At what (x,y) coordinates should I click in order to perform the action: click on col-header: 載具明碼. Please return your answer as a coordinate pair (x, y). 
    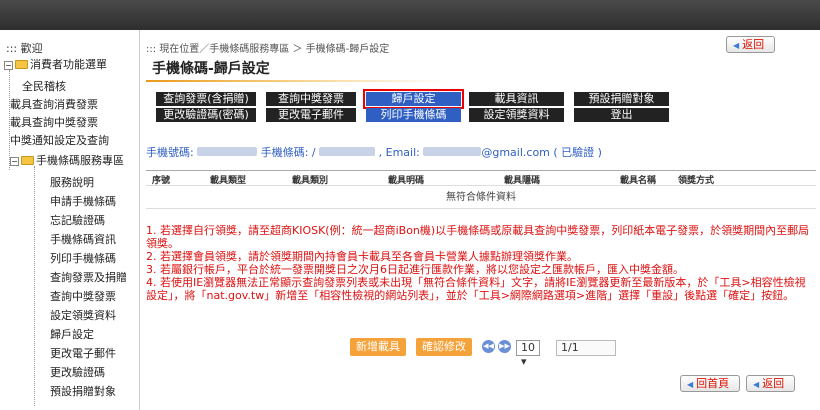
    Looking at the image, I should click on (406, 181).